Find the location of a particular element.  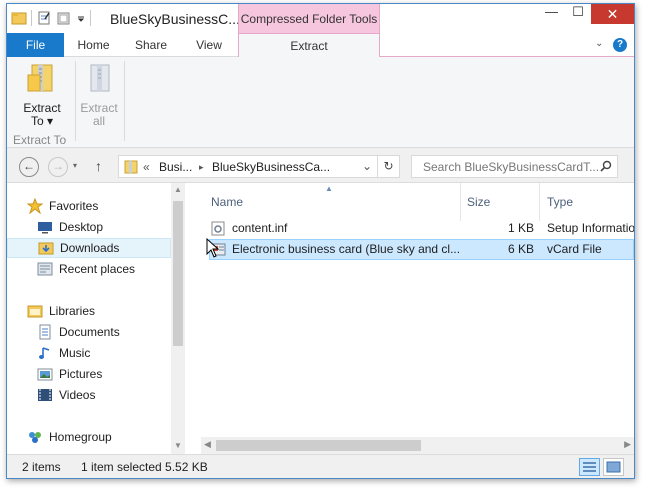

nav-label: Downloads is located at coordinates (90, 248).